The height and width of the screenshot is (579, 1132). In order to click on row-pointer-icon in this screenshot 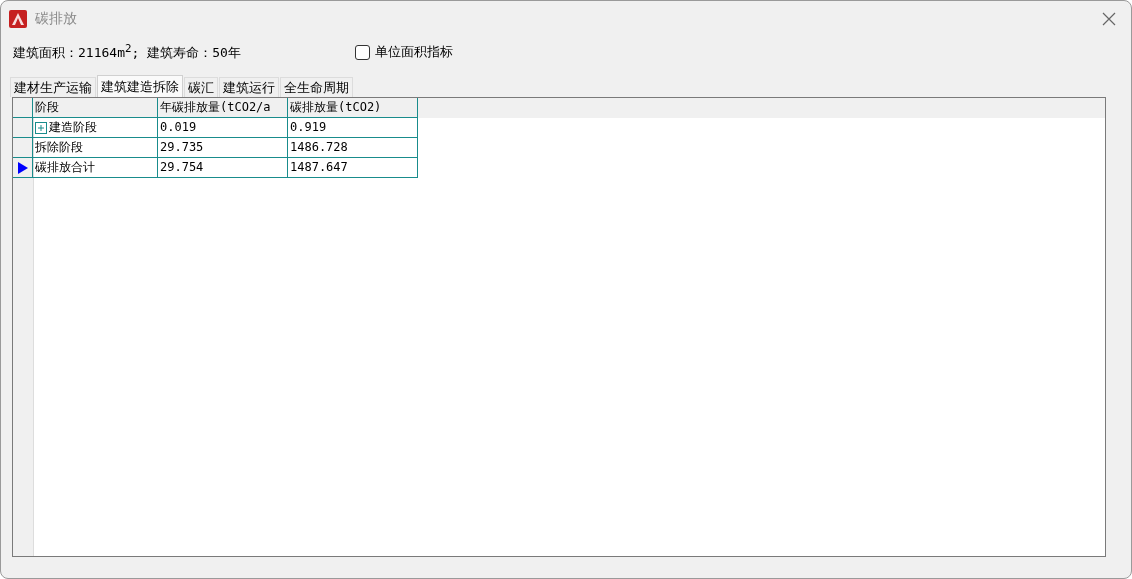, I will do `click(22, 167)`.